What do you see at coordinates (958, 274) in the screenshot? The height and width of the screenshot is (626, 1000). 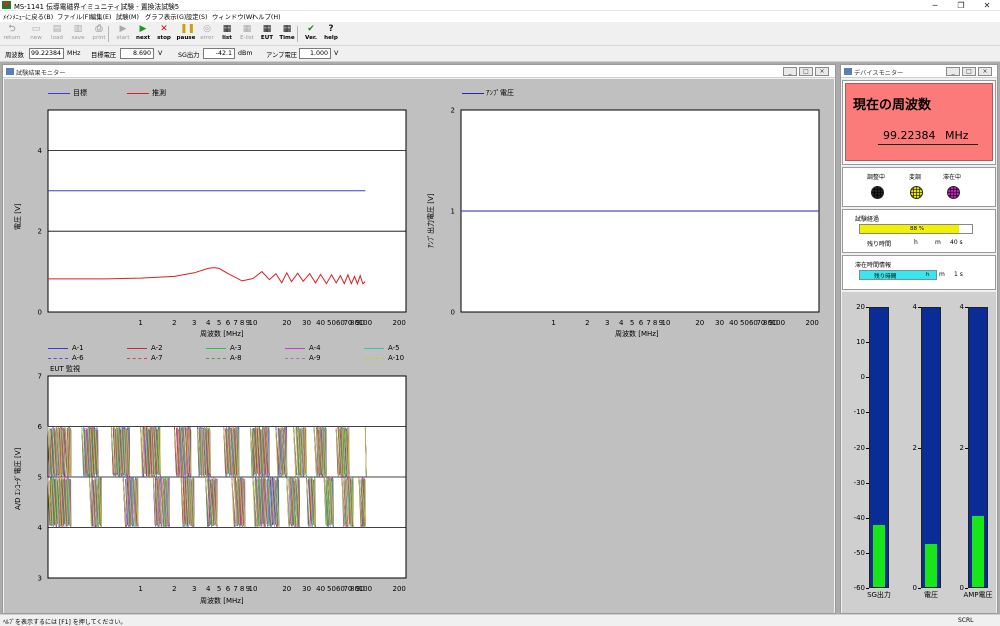 I see `dwell-seconds: 1 s` at bounding box center [958, 274].